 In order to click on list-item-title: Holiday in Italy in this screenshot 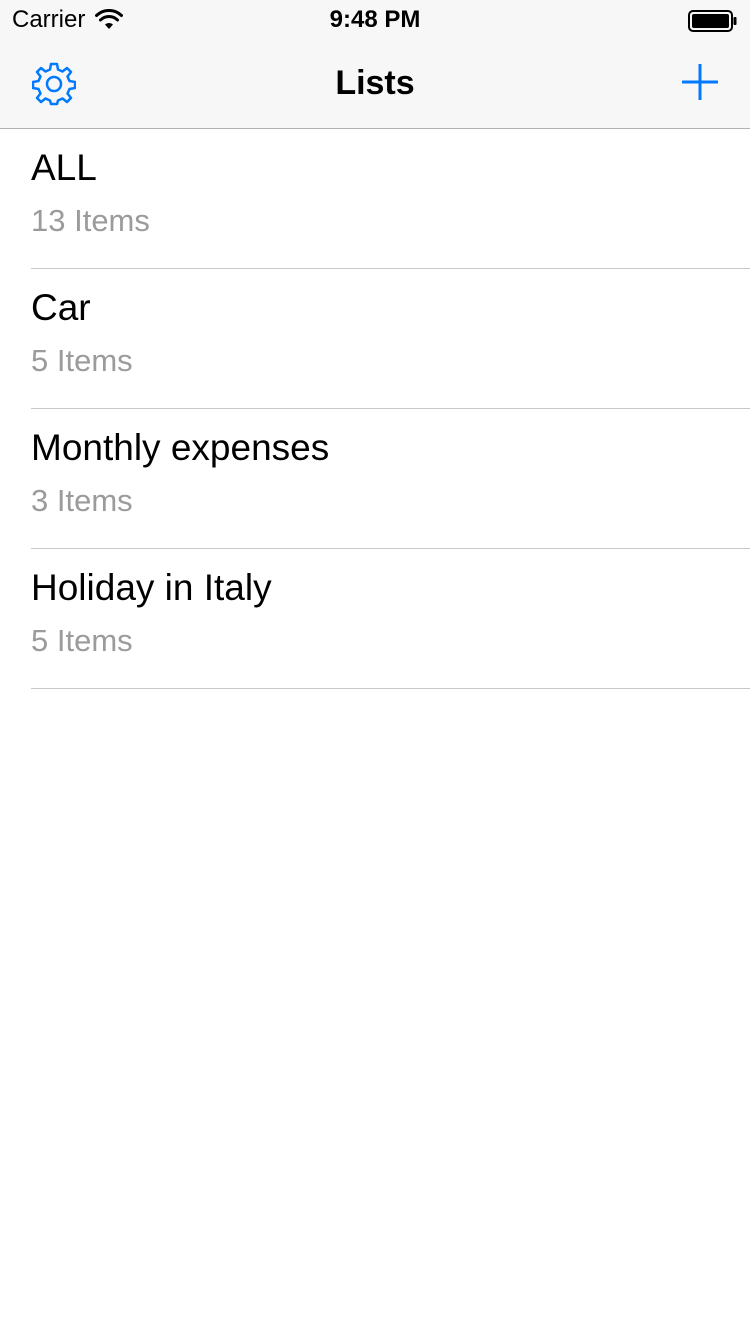, I will do `click(151, 587)`.